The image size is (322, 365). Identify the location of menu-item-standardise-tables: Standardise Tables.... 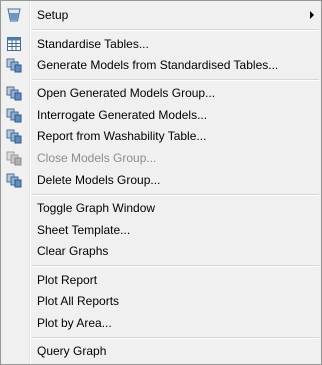
(161, 44).